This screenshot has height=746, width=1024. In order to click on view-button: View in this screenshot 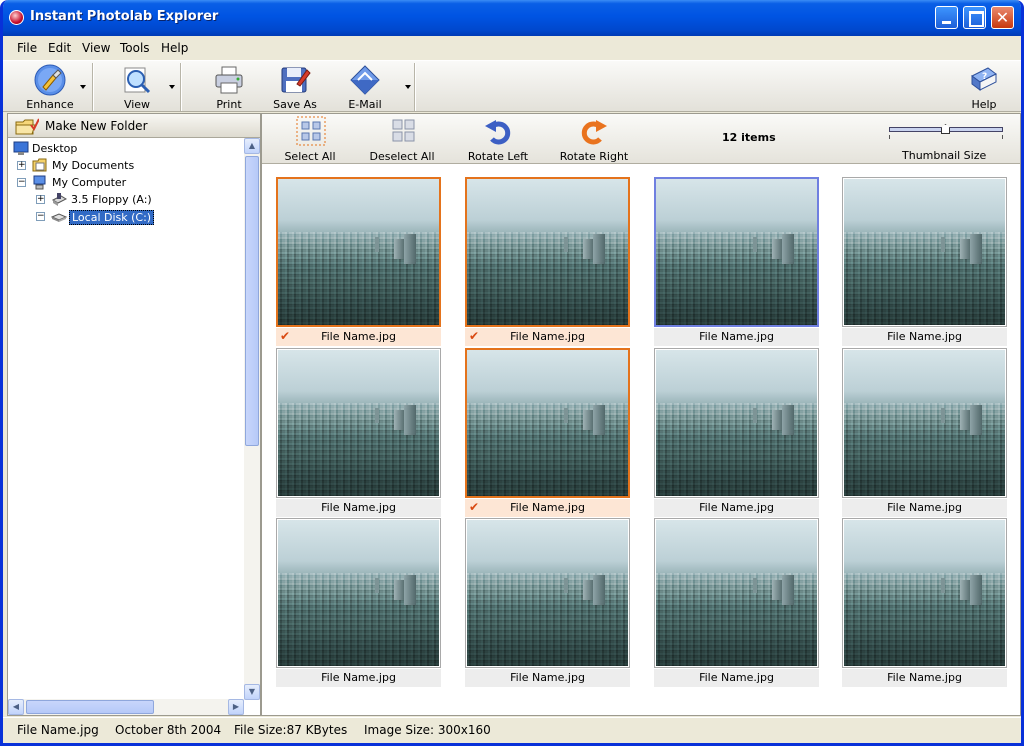, I will do `click(139, 87)`.